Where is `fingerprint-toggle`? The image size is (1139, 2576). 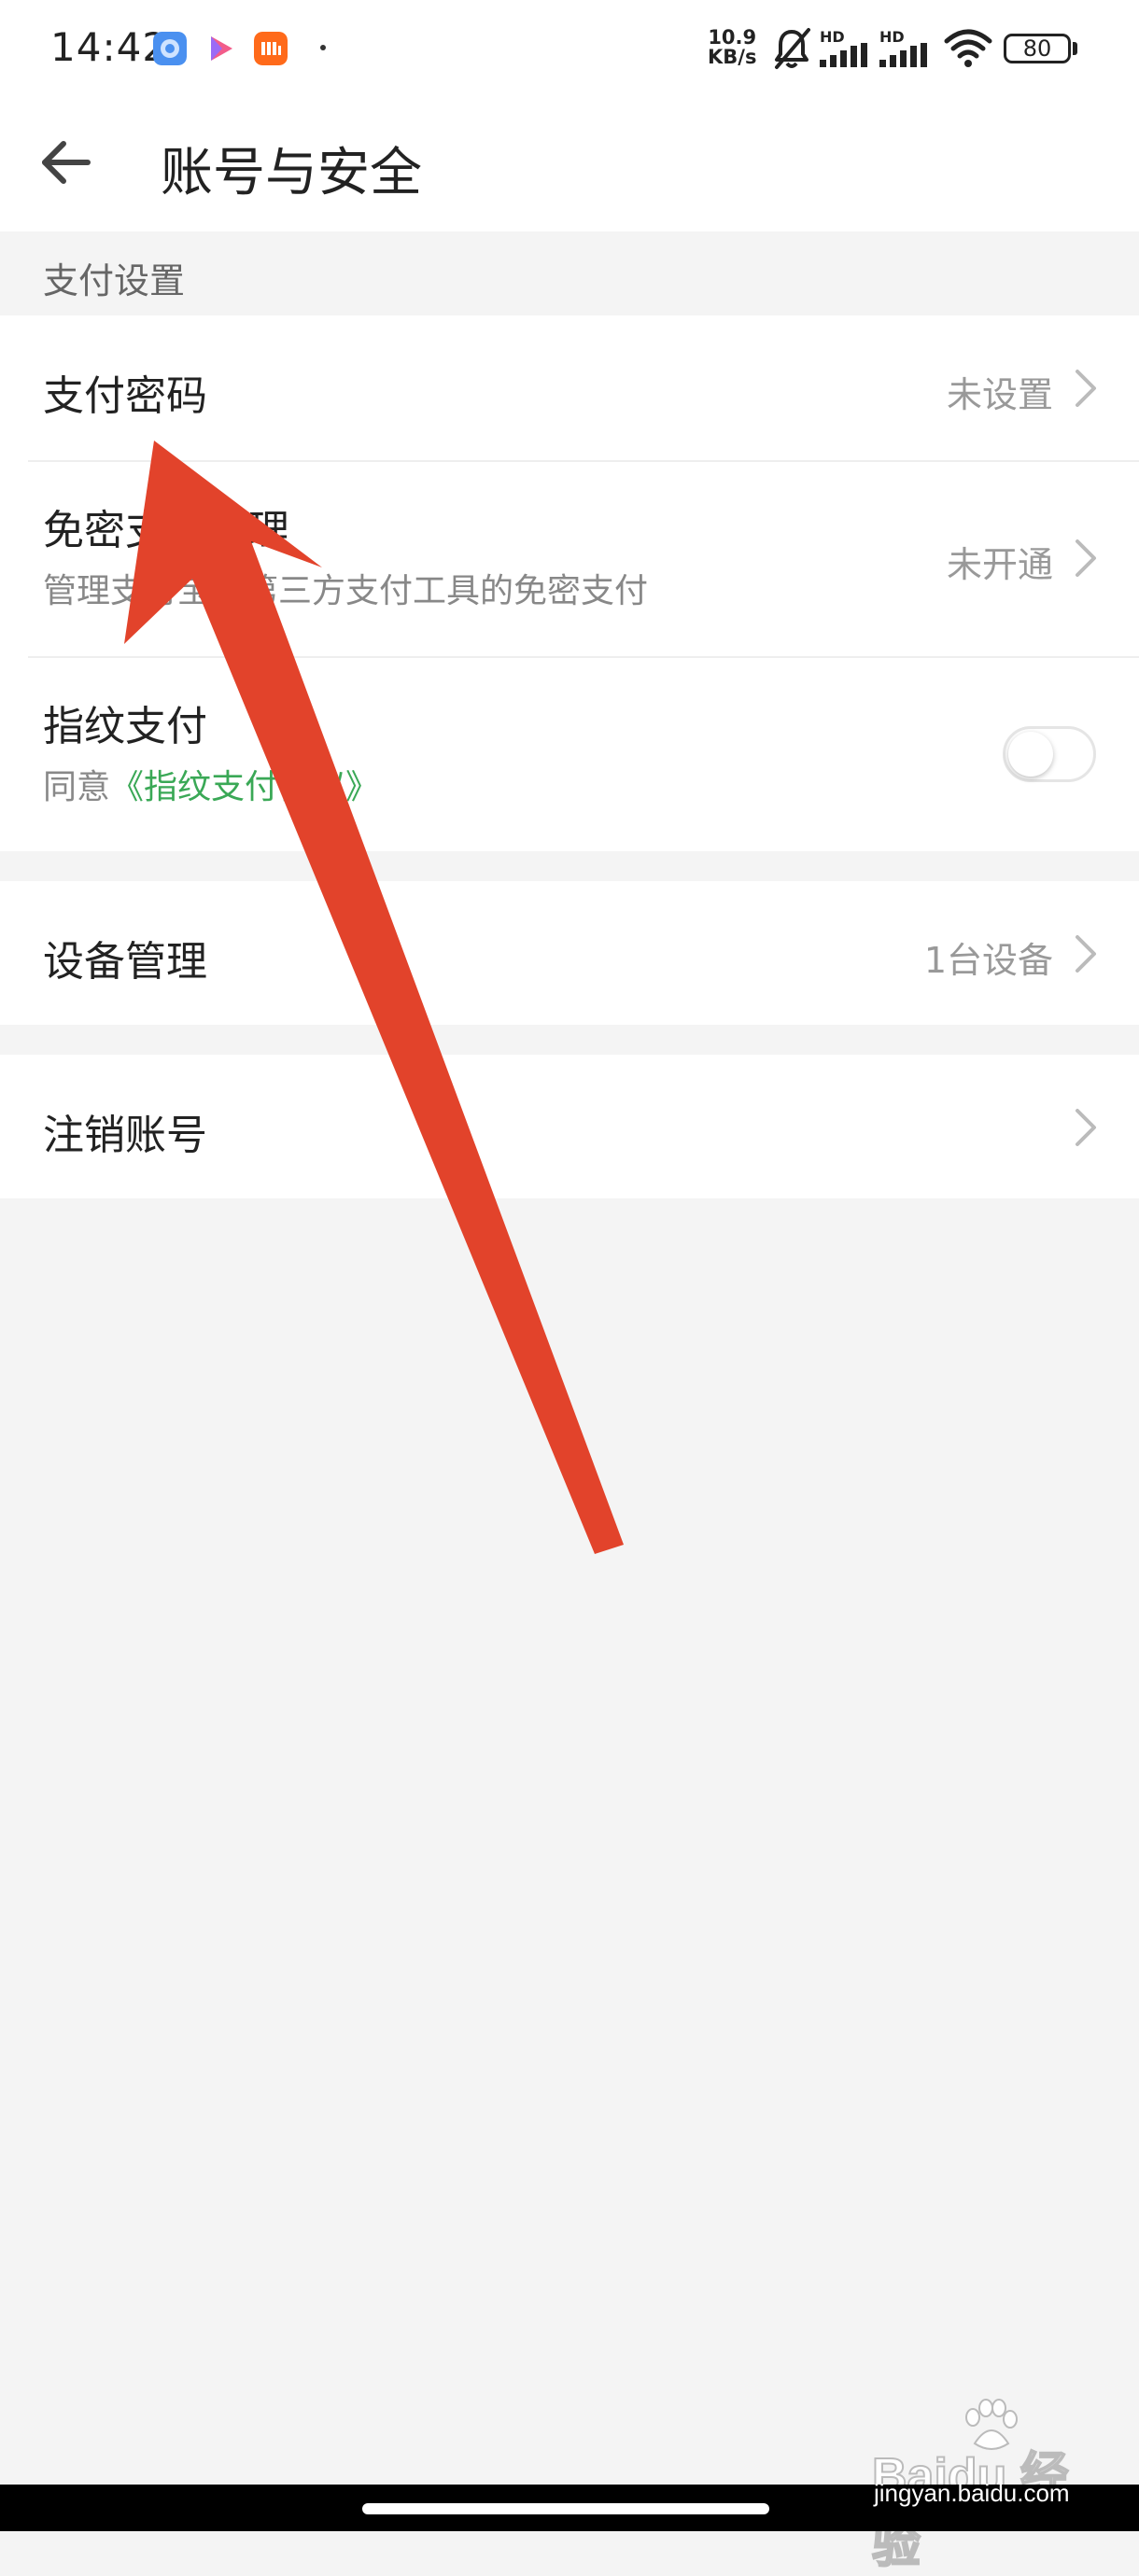
fingerprint-toggle is located at coordinates (1050, 754).